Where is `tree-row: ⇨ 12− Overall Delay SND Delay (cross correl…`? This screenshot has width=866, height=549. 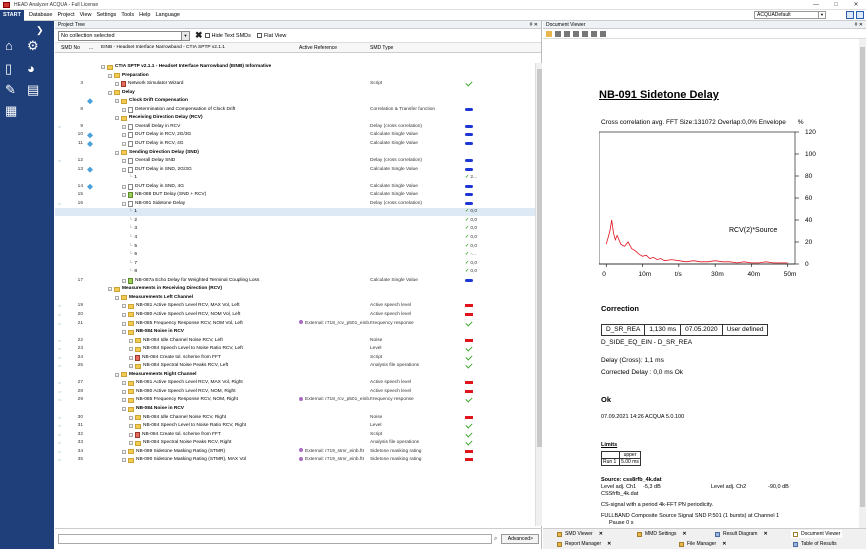
tree-row: ⇨ 12− Overall Delay SND Delay (cross correl… is located at coordinates (295, 161).